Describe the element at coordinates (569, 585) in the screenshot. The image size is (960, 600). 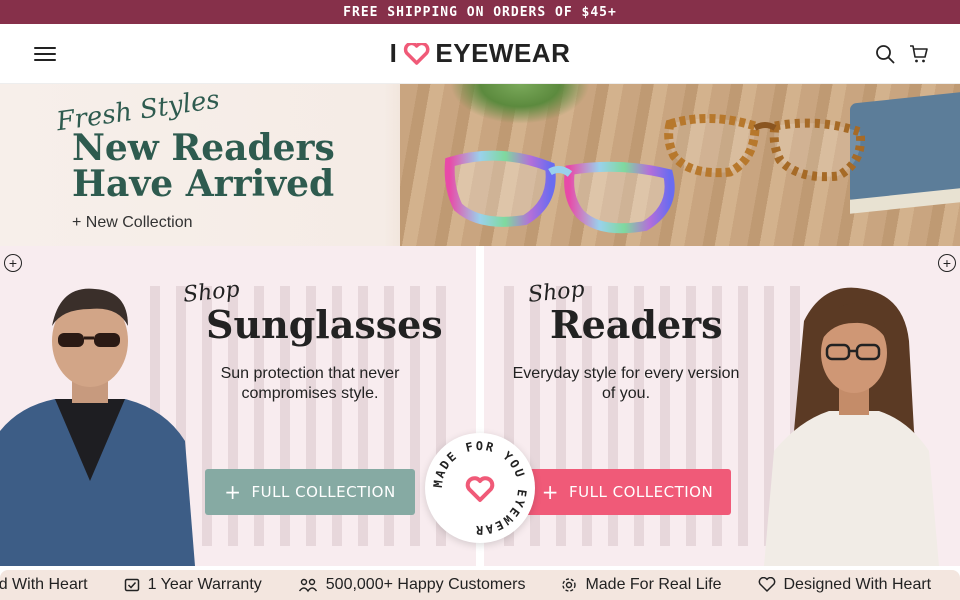
I see `gear-icon` at that location.